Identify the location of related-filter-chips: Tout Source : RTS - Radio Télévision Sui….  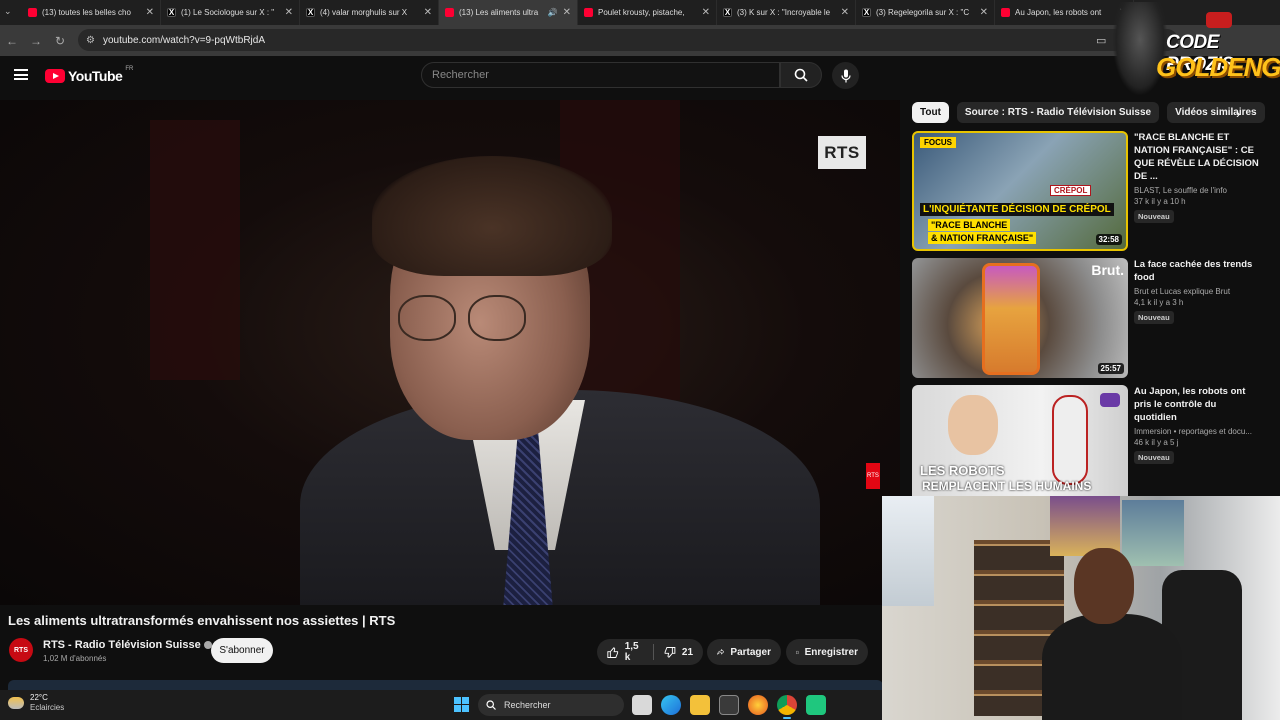
(1088, 112).